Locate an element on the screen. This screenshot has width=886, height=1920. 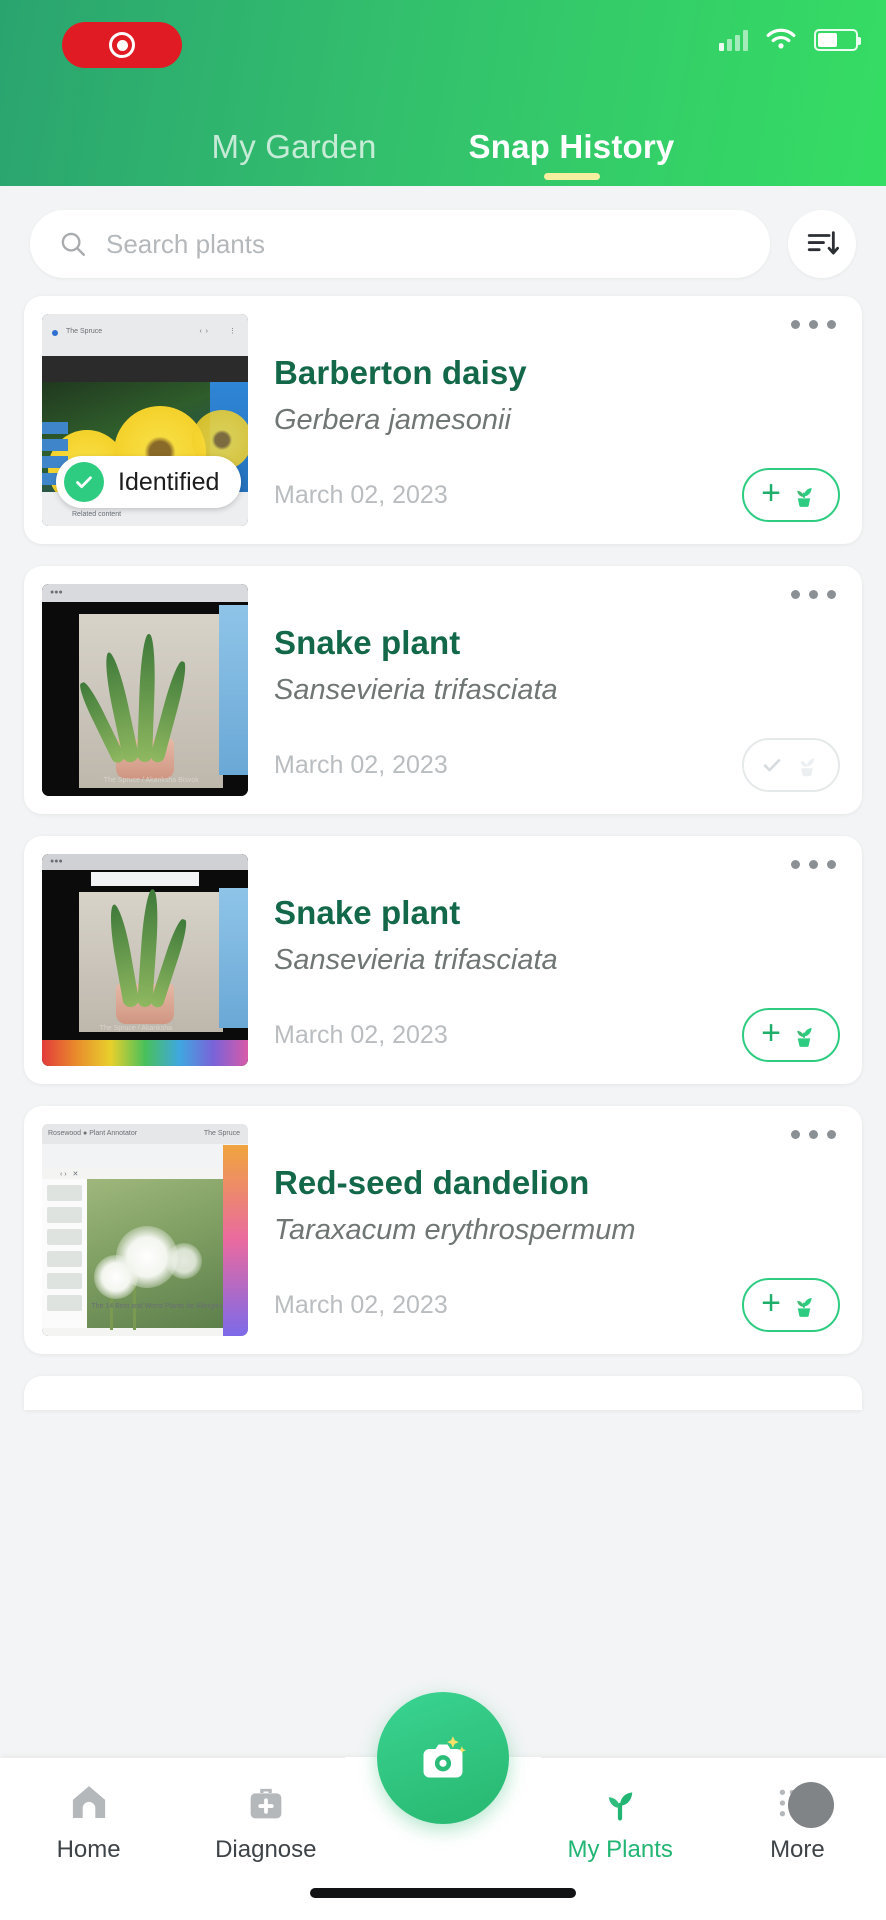
sort-button is located at coordinates (822, 244).